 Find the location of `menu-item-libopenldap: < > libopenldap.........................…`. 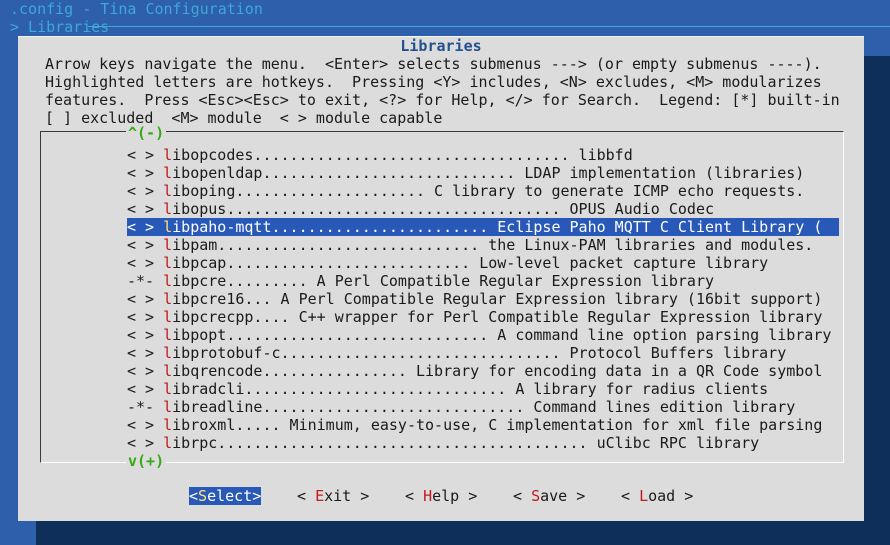

menu-item-libopenldap: < > libopenldap.........................… is located at coordinates (483, 173).